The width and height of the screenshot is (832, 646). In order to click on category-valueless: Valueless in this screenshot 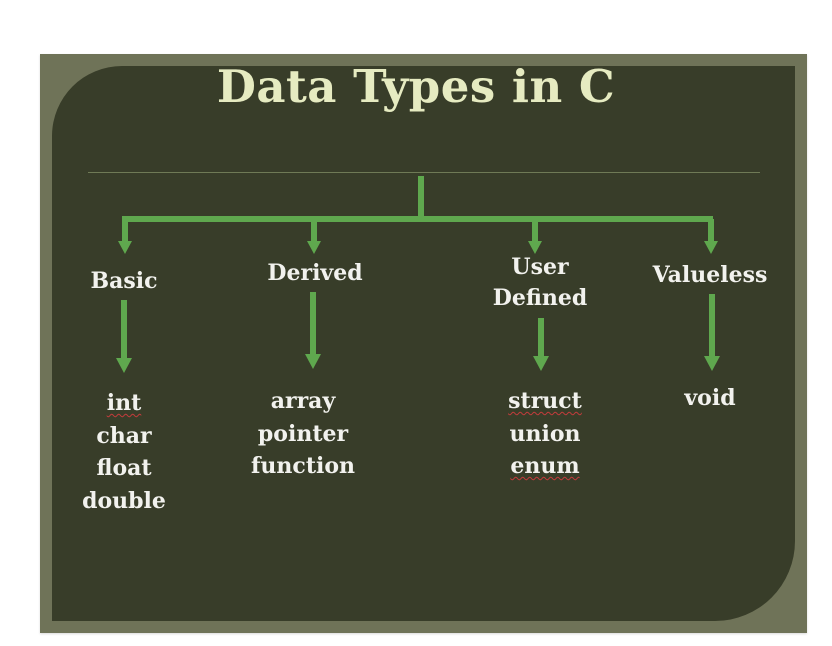, I will do `click(710, 275)`.